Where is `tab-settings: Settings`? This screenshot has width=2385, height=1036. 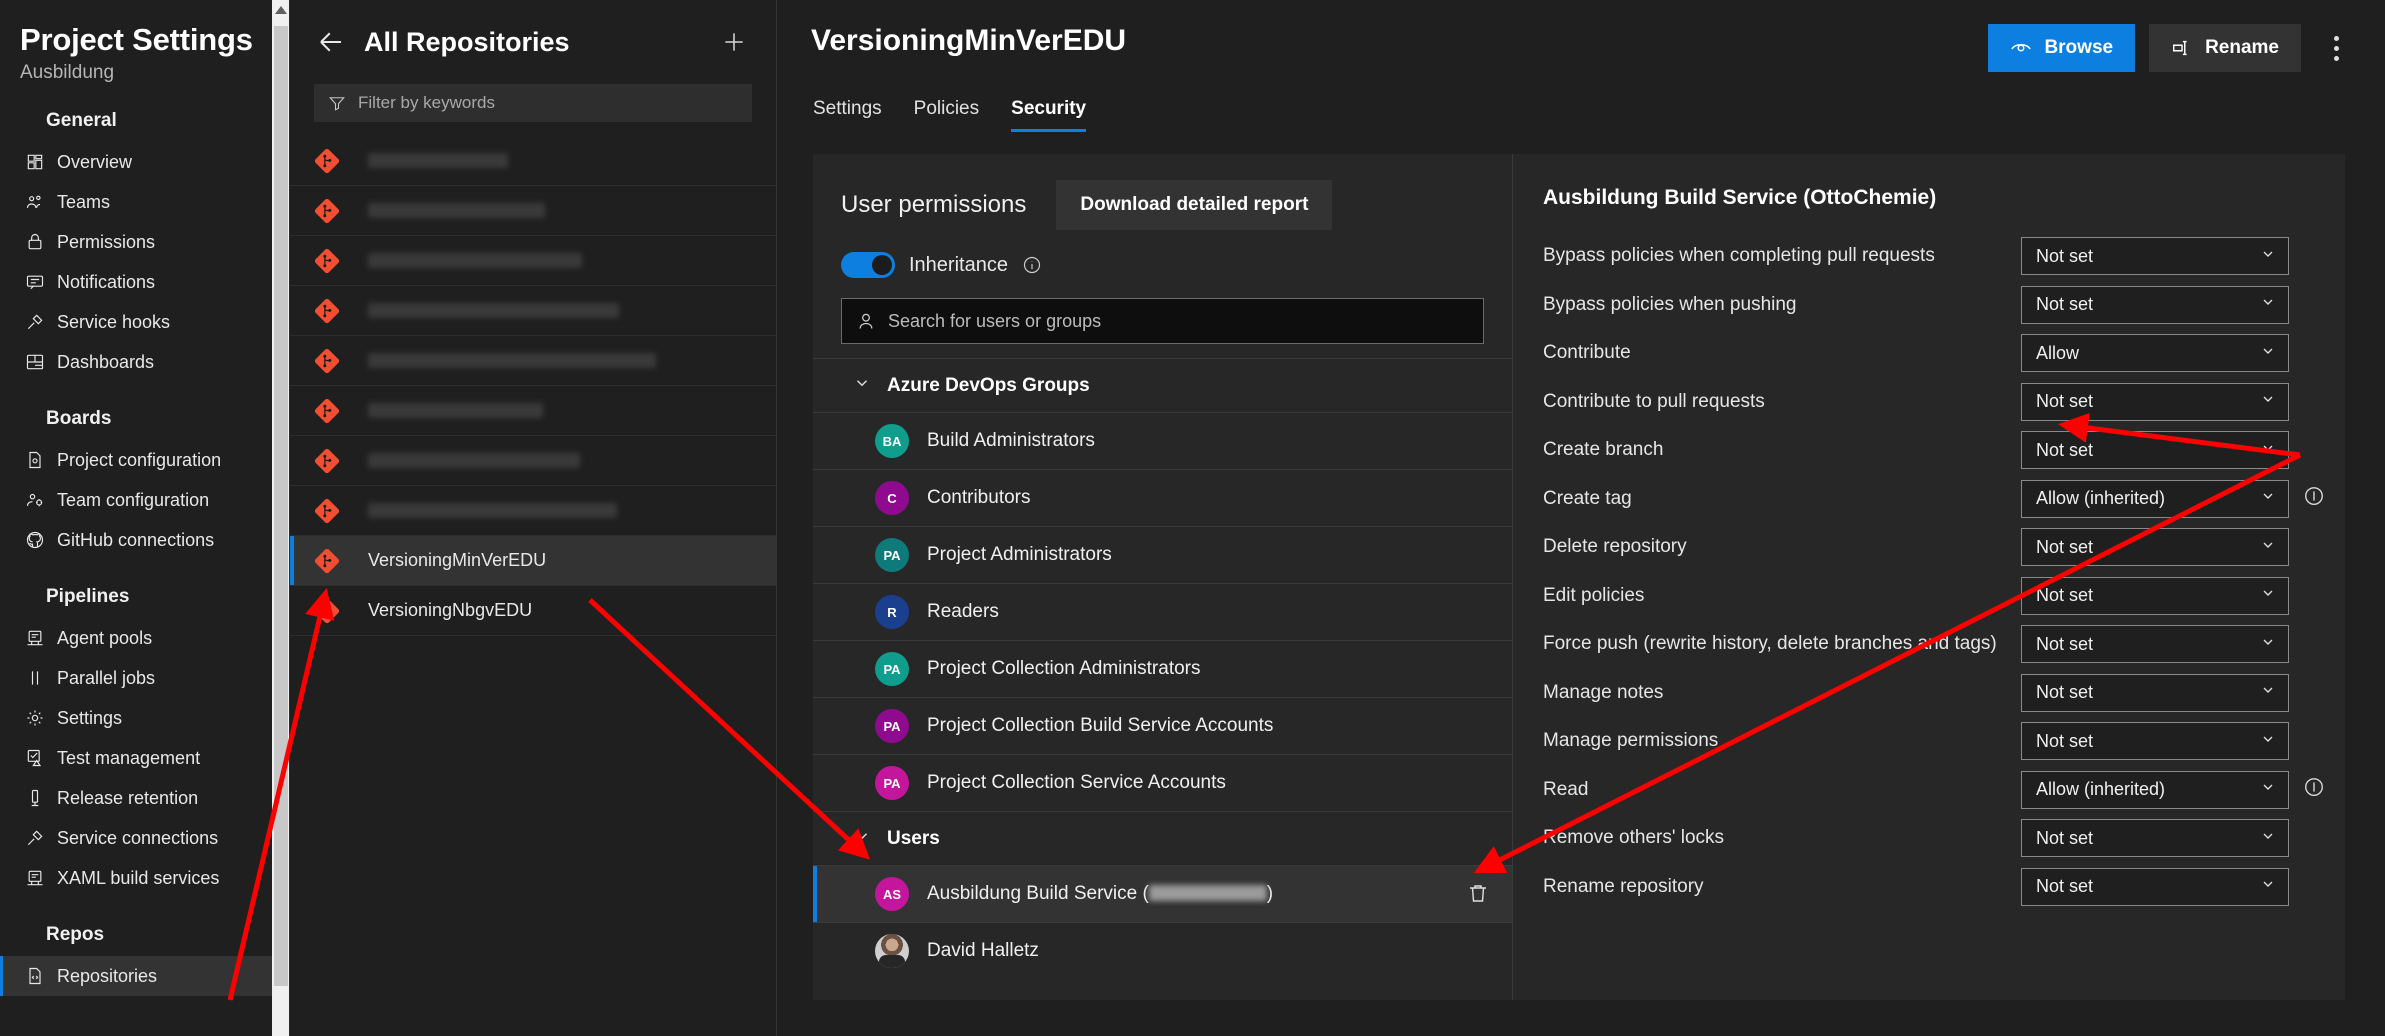 tab-settings: Settings is located at coordinates (847, 115).